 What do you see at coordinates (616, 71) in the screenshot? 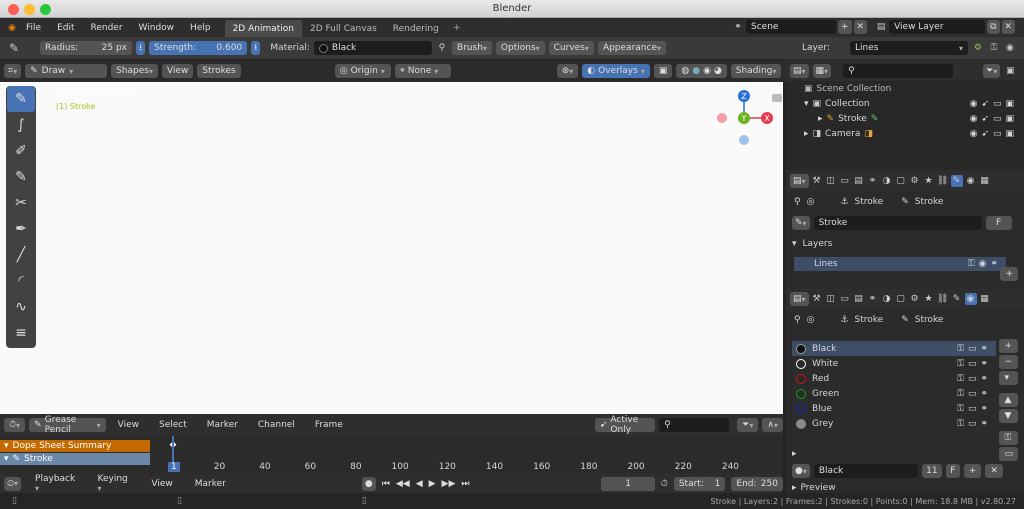
I see `overlays-menu: ◐ Overlays` at bounding box center [616, 71].